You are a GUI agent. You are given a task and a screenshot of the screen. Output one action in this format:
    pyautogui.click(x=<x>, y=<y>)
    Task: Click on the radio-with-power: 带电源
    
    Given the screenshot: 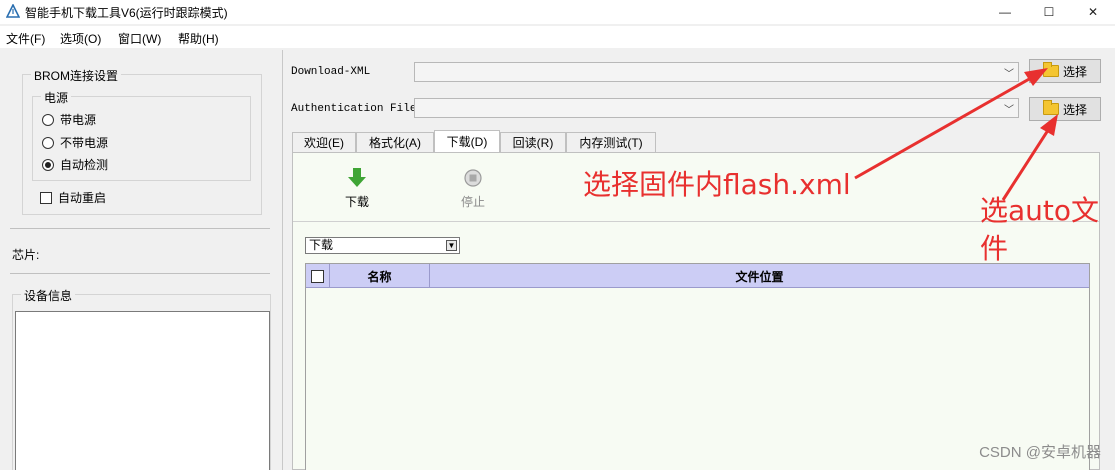 What is the action you would take?
    pyautogui.click(x=69, y=119)
    